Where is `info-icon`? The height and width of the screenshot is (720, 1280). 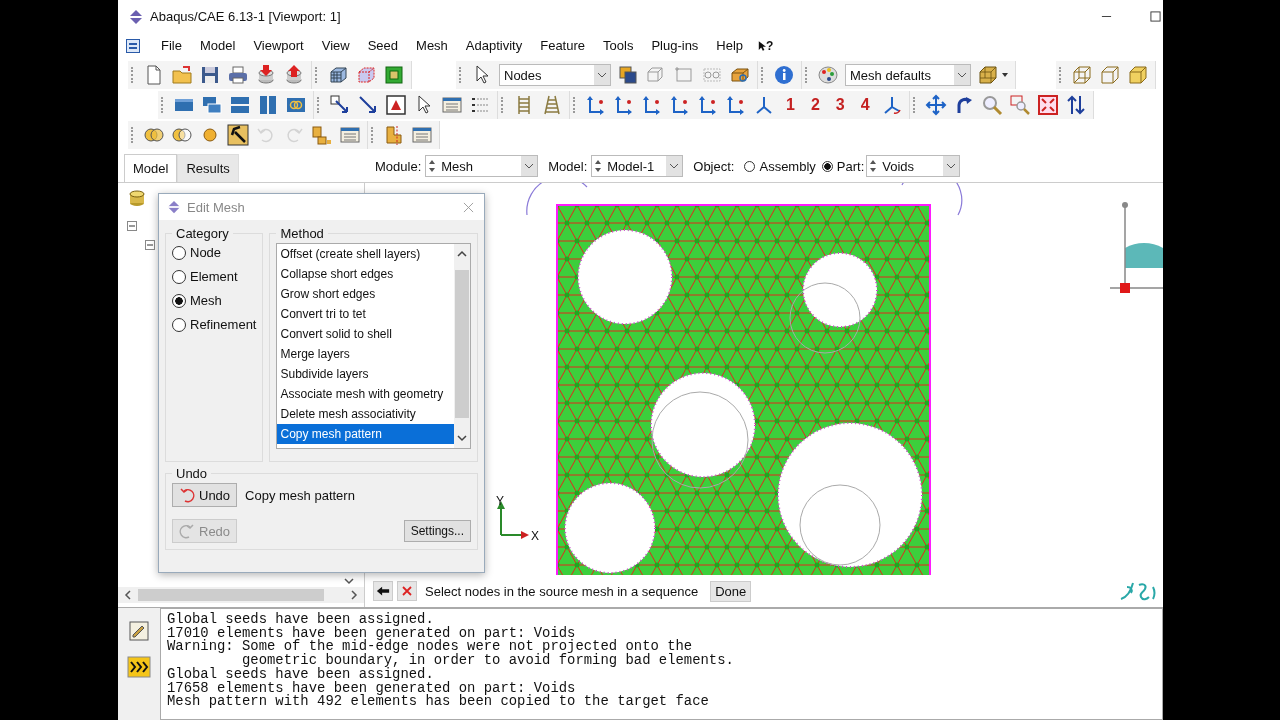
info-icon is located at coordinates (784, 75).